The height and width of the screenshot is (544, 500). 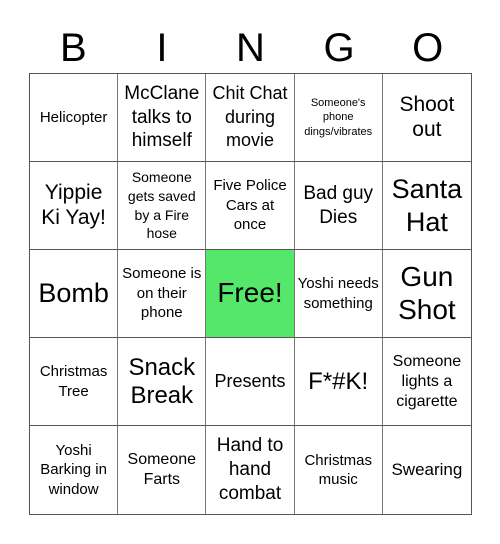 I want to click on bingo-cell: Someone is on their phone, so click(x=162, y=294).